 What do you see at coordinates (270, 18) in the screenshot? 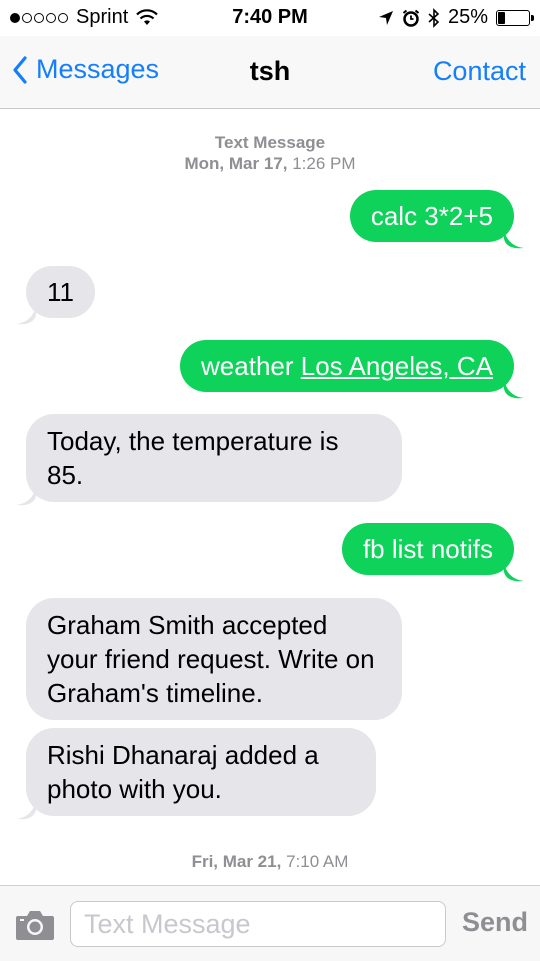
I see `status-bar: Sprint 7:40 PM 25%` at bounding box center [270, 18].